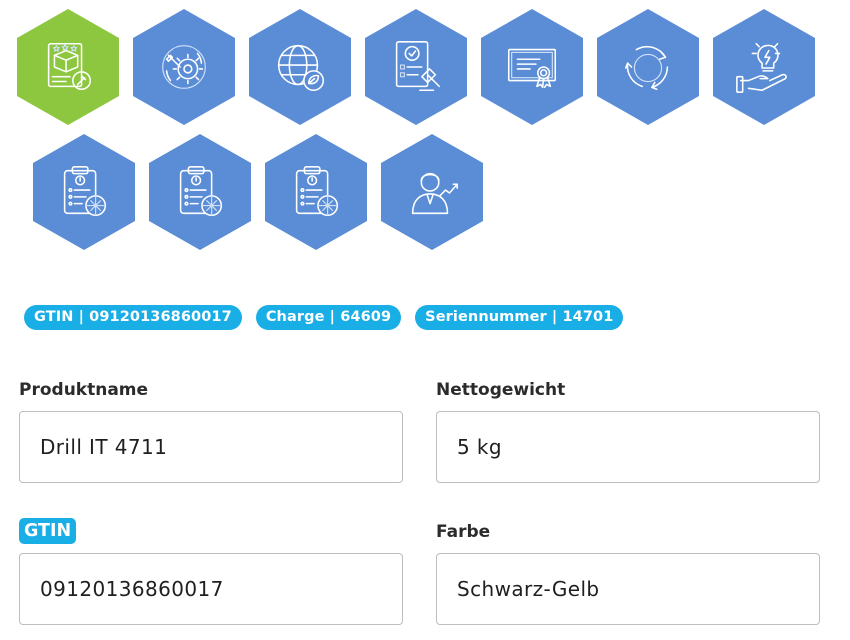 This screenshot has height=640, width=850. Describe the element at coordinates (501, 390) in the screenshot. I see `net-weight-label: Nettogewicht` at that location.